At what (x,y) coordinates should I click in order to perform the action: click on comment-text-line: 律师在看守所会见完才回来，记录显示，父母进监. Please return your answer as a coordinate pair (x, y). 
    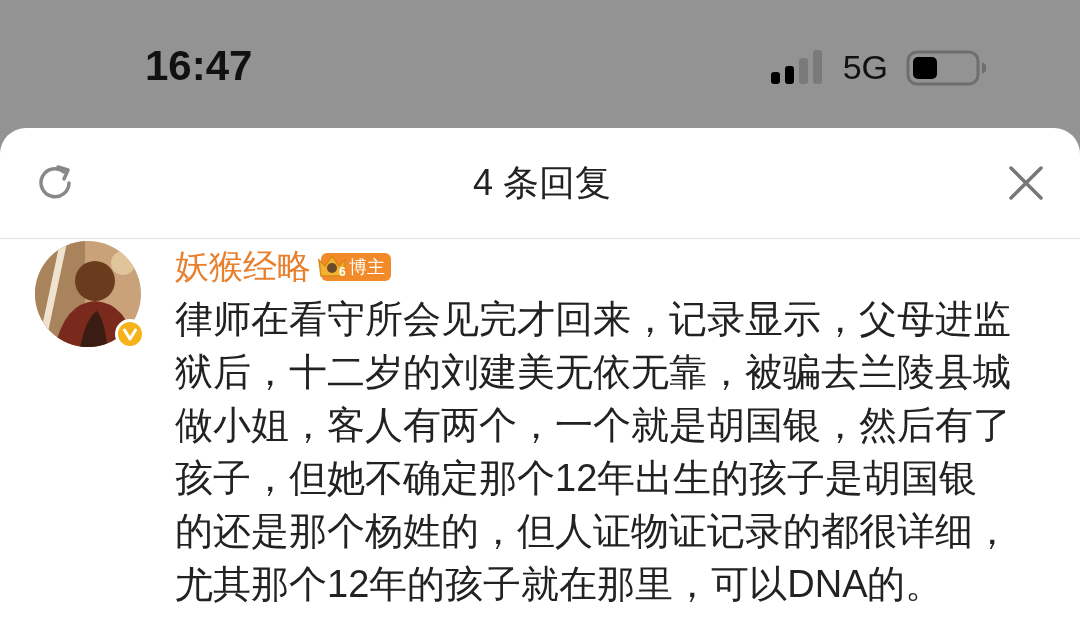
    Looking at the image, I should click on (593, 319).